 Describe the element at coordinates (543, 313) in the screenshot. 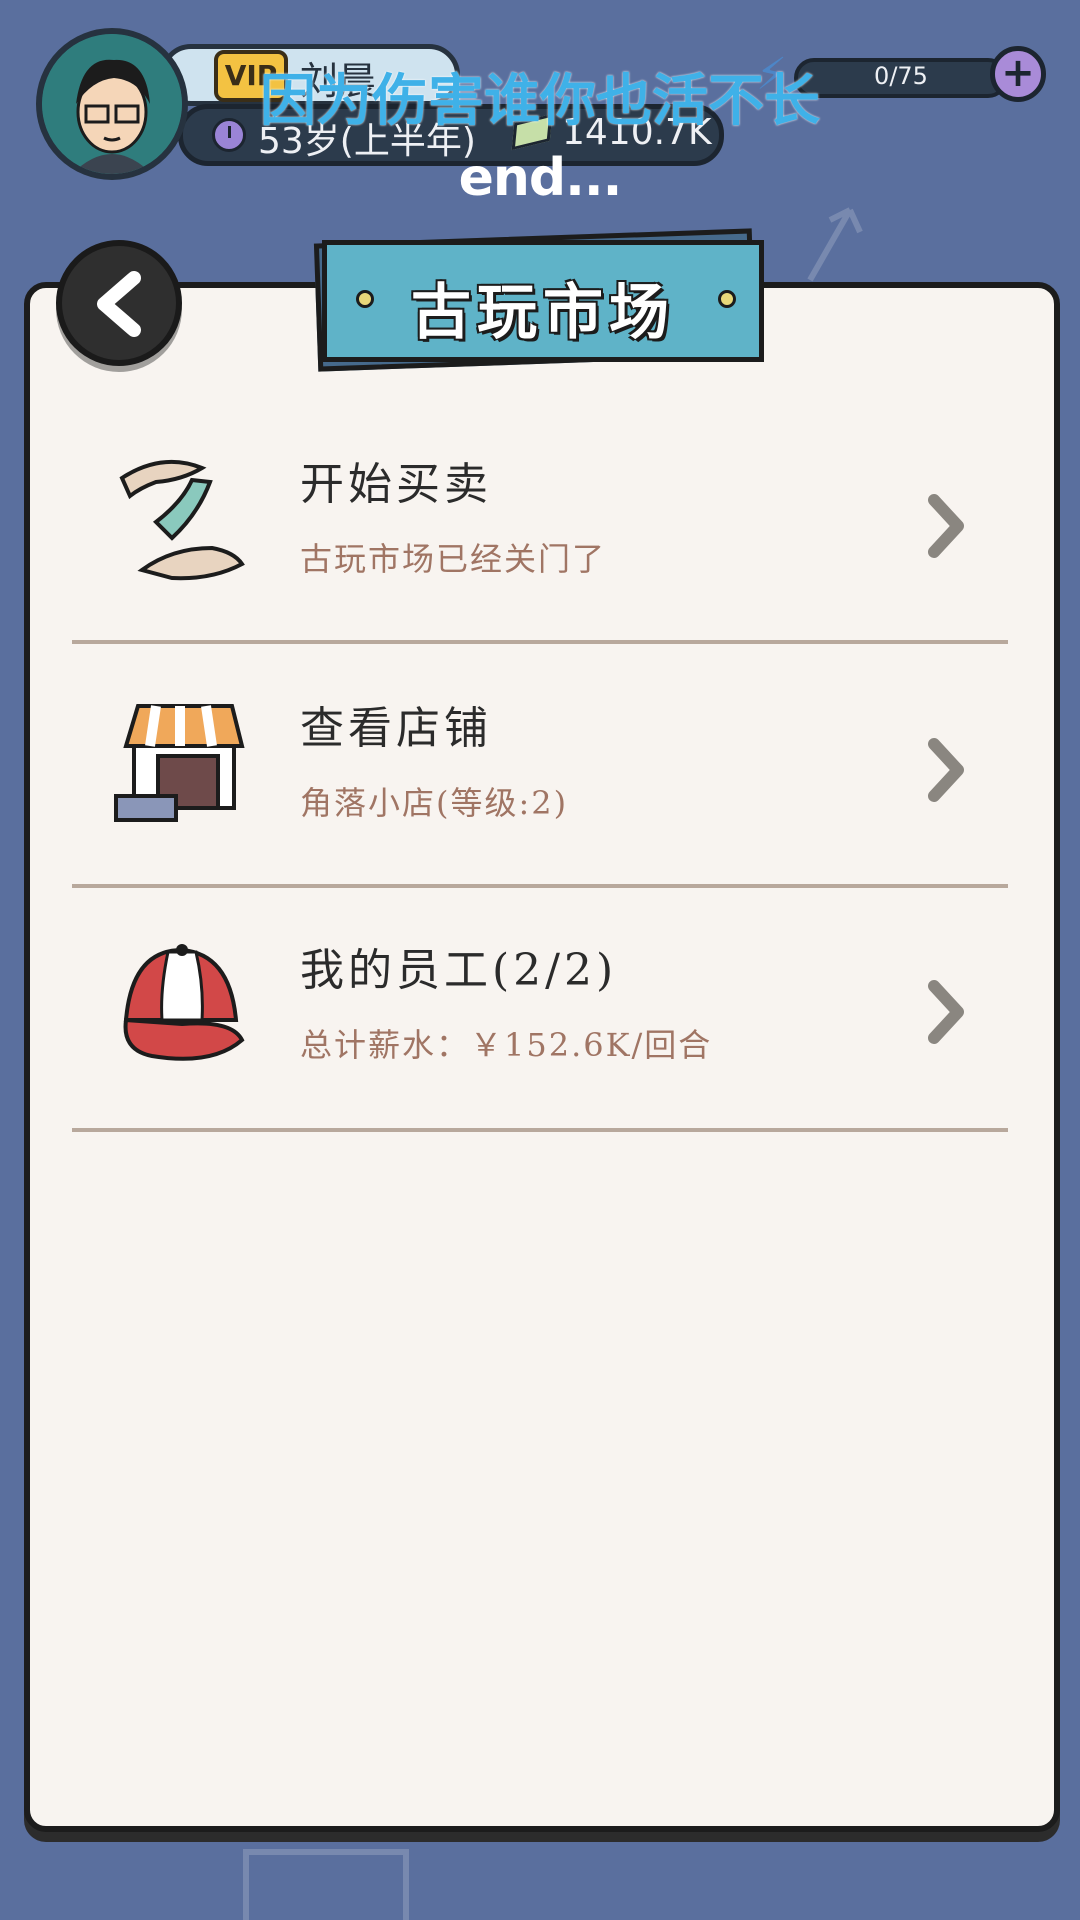

I see `page-title: 古玩市场` at that location.